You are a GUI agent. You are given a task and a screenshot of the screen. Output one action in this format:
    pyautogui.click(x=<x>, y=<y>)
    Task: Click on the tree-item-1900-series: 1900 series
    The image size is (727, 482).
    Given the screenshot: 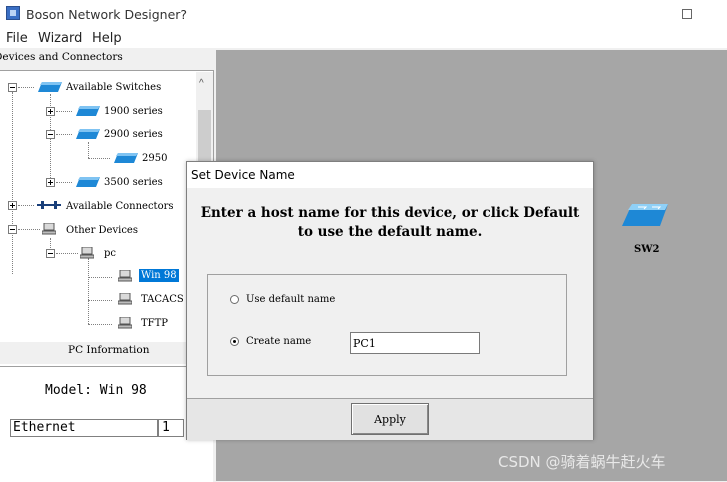 What is the action you would take?
    pyautogui.click(x=133, y=111)
    